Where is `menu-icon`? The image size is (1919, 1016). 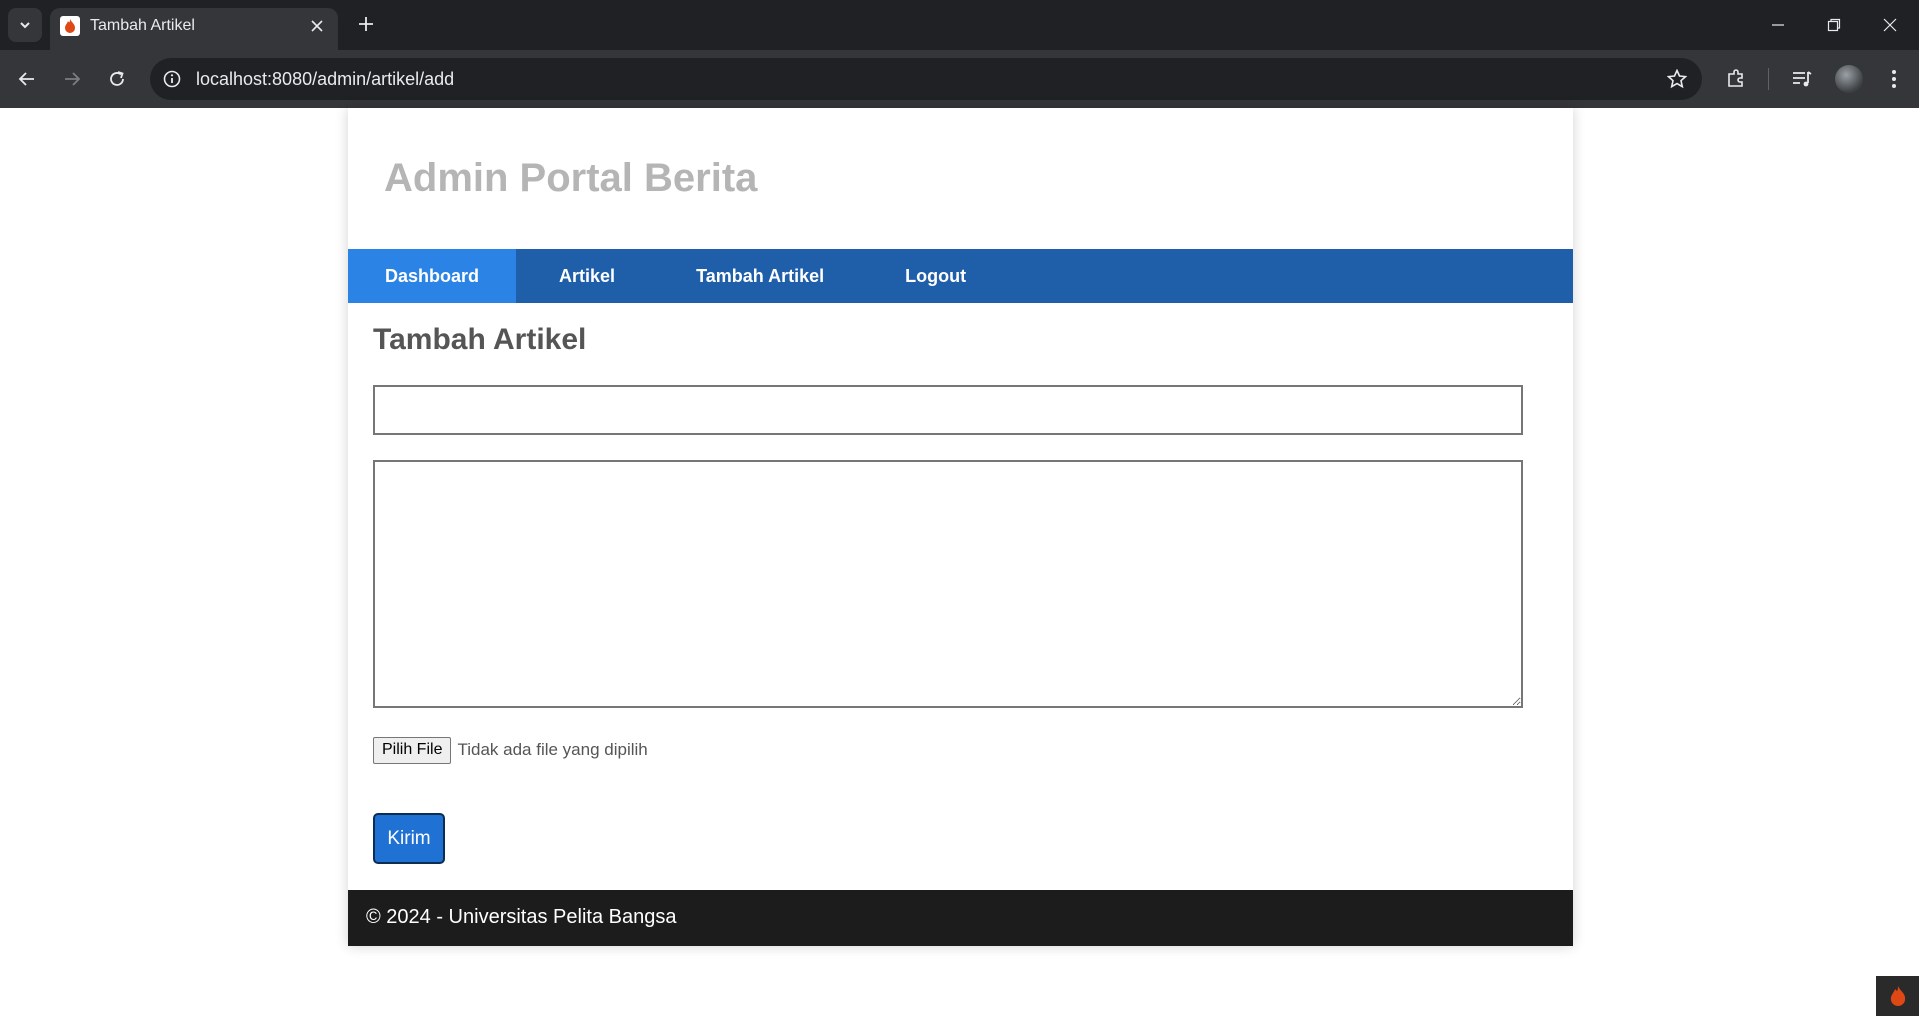 menu-icon is located at coordinates (1894, 79).